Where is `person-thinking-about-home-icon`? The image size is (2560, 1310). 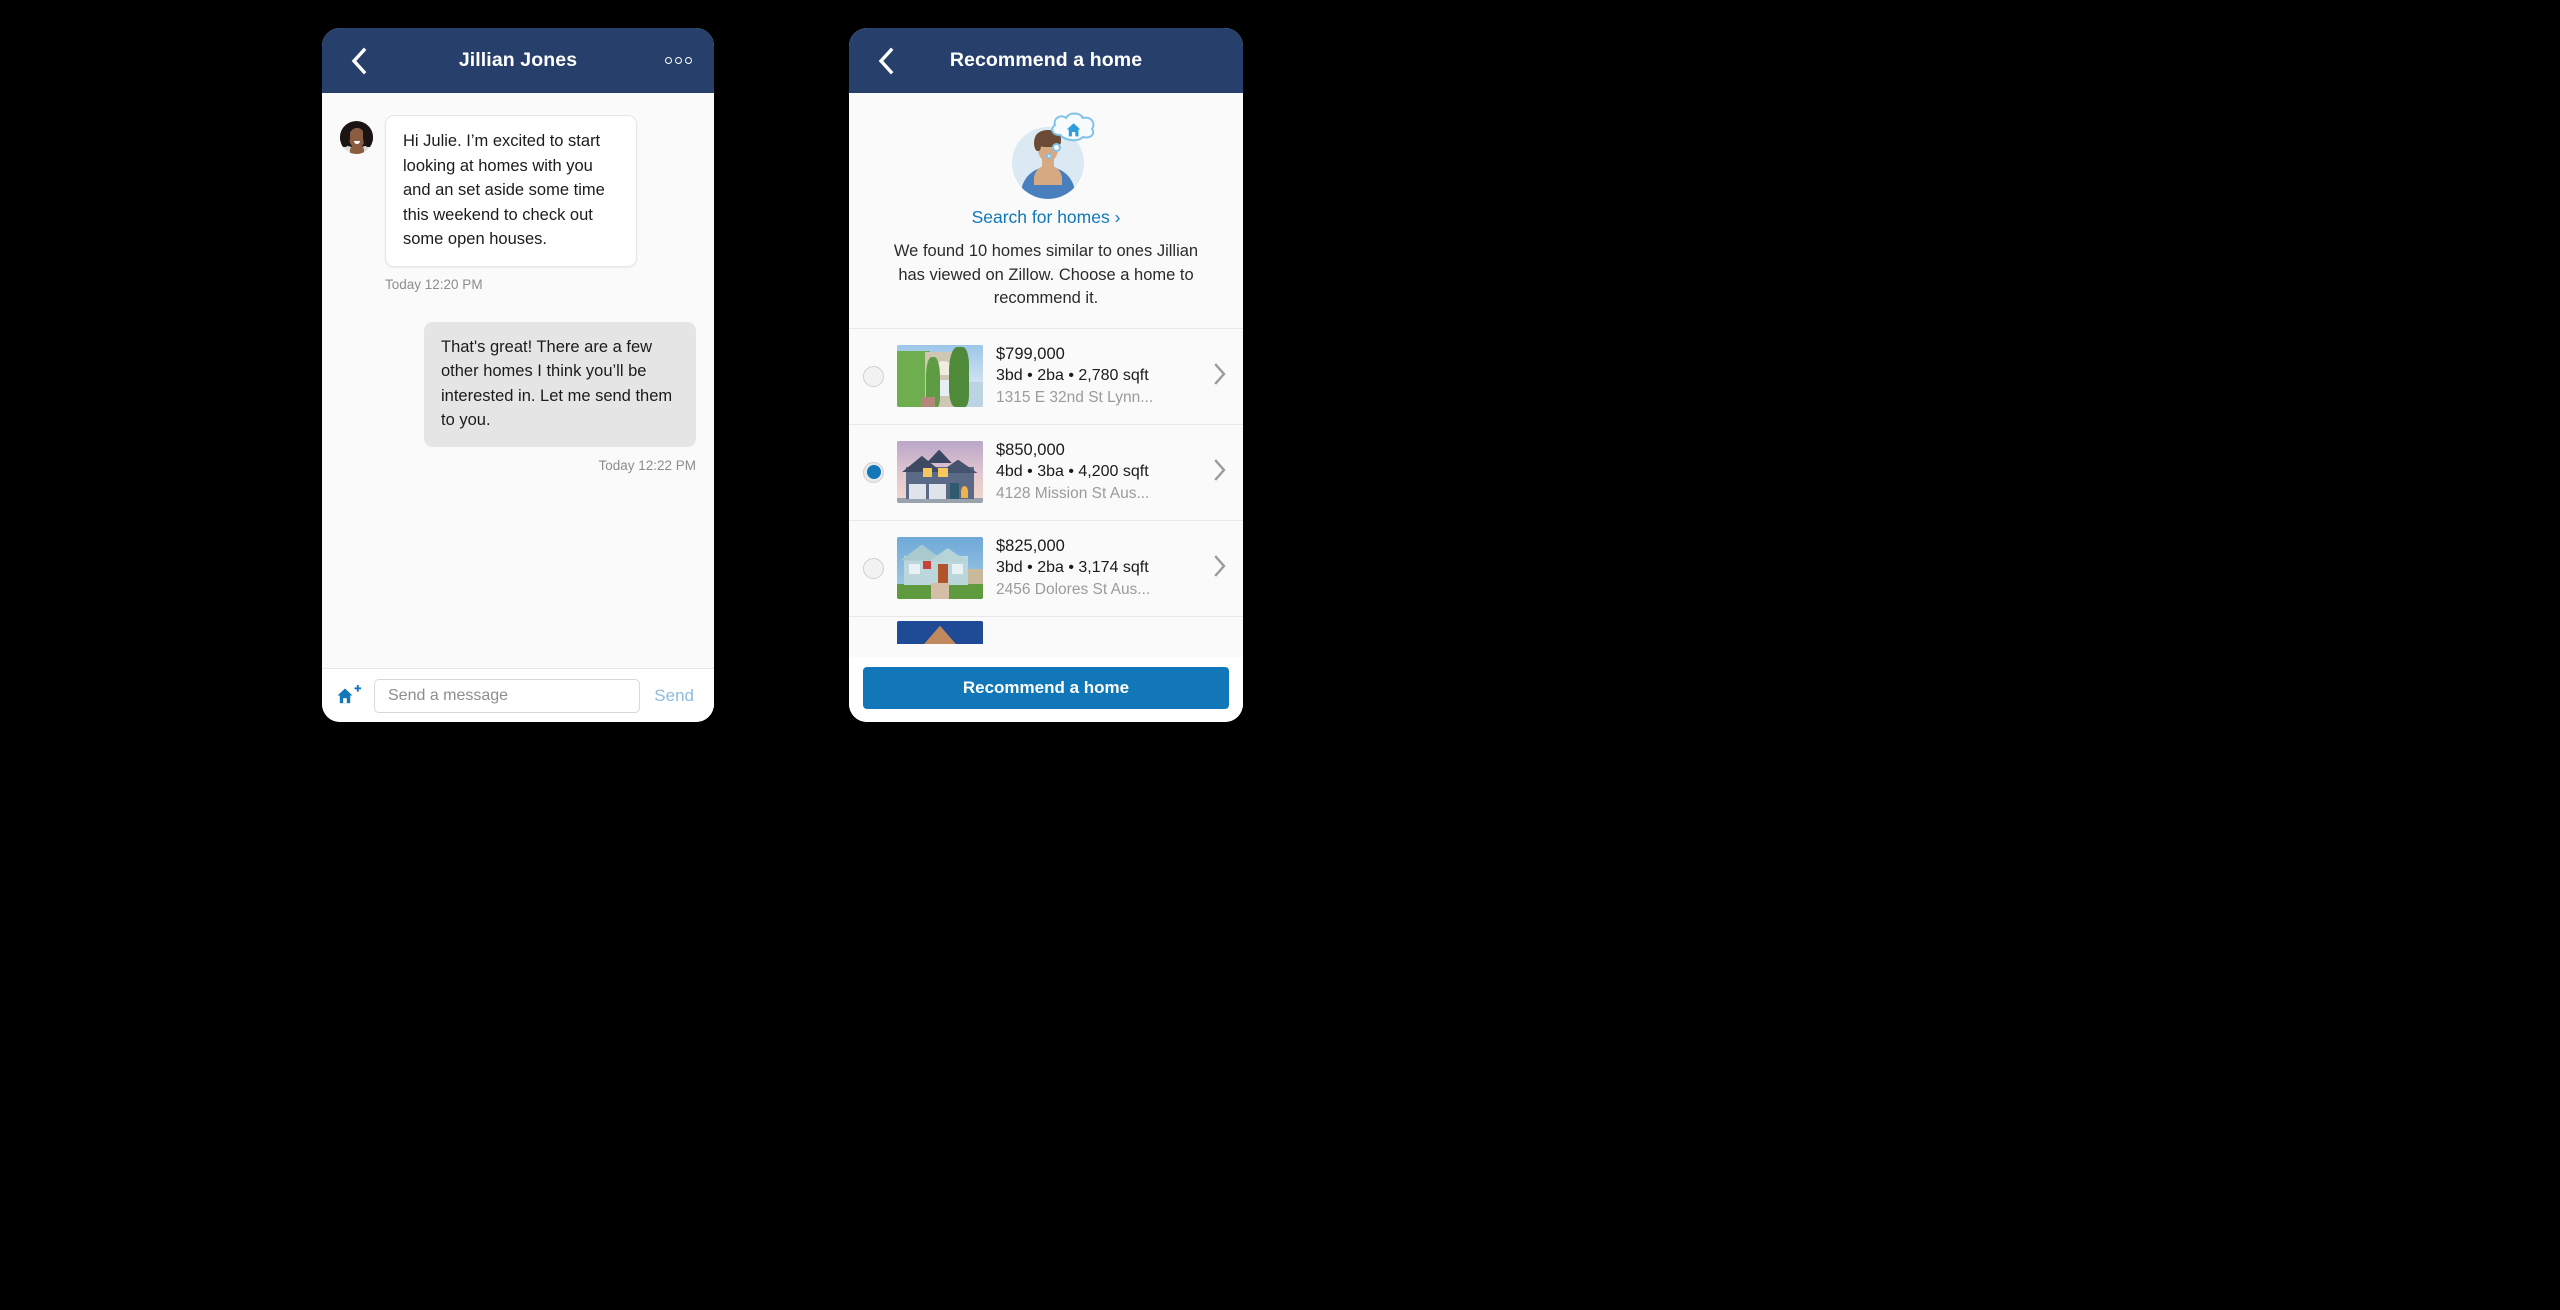
person-thinking-about-home-icon is located at coordinates (1046, 155).